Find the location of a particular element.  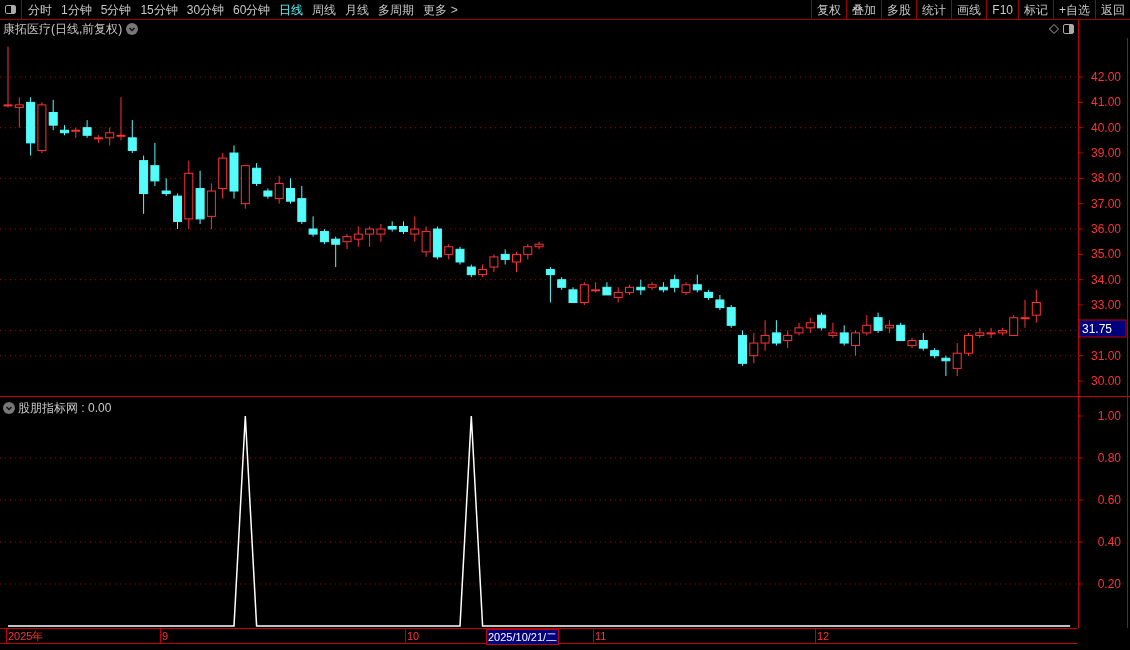

indicator-title: 股朋指标网 : 0.00 is located at coordinates (65, 408).